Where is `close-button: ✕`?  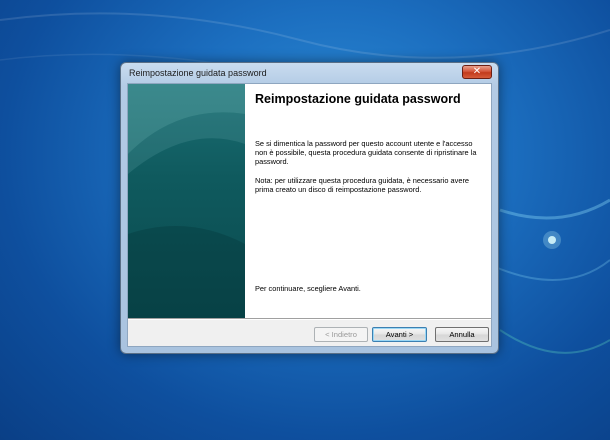
close-button: ✕ is located at coordinates (477, 72).